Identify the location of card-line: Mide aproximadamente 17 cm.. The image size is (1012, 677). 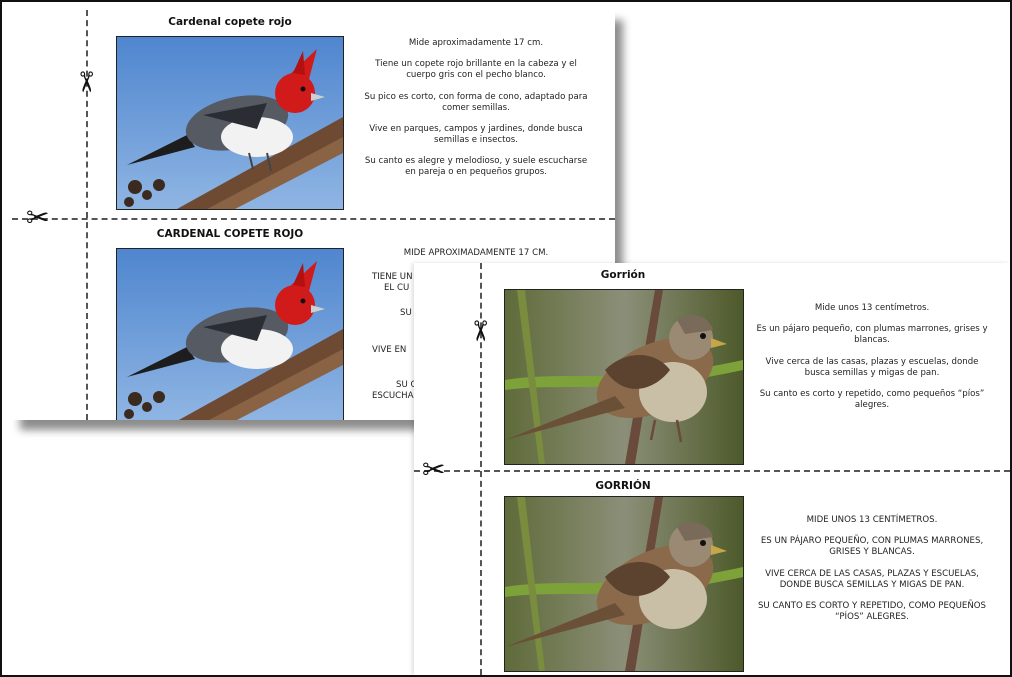
(476, 43).